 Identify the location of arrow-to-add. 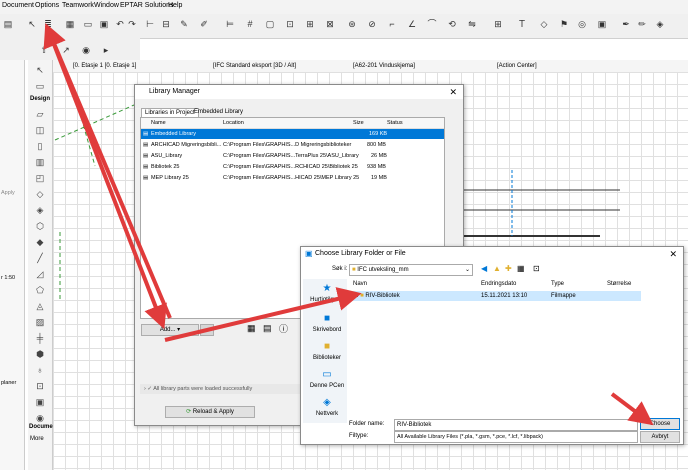
(107, 181).